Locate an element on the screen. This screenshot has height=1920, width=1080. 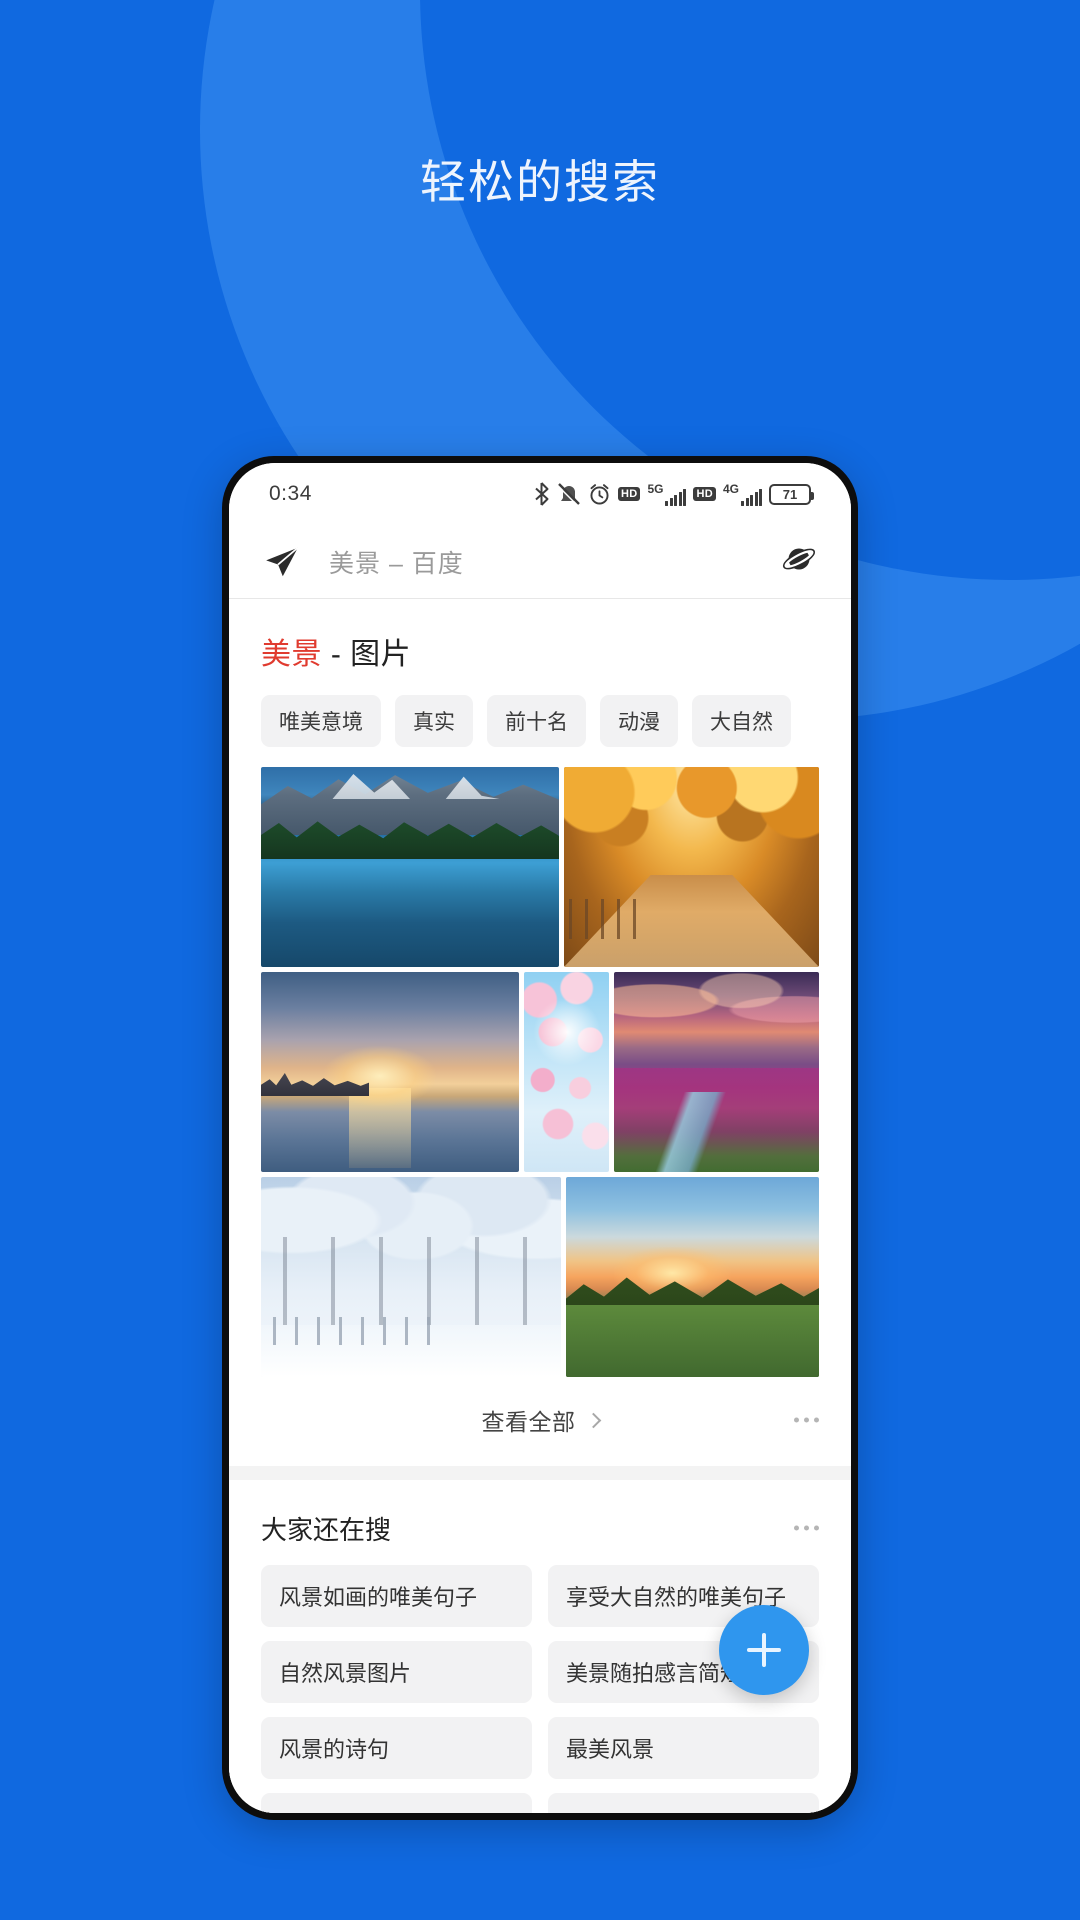
mute-vibrate-icon is located at coordinates (569, 494).